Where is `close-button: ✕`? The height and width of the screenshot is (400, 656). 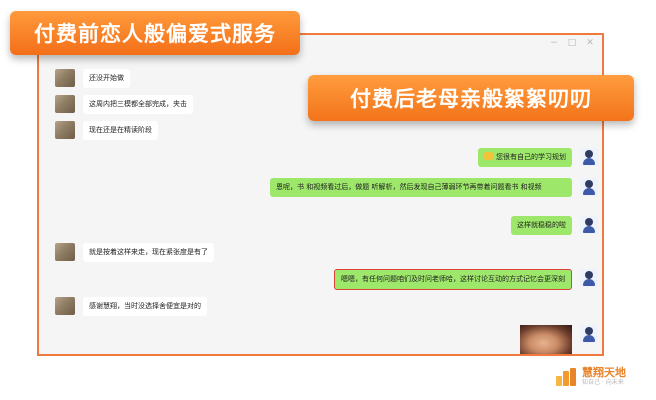
close-button: ✕ is located at coordinates (590, 43).